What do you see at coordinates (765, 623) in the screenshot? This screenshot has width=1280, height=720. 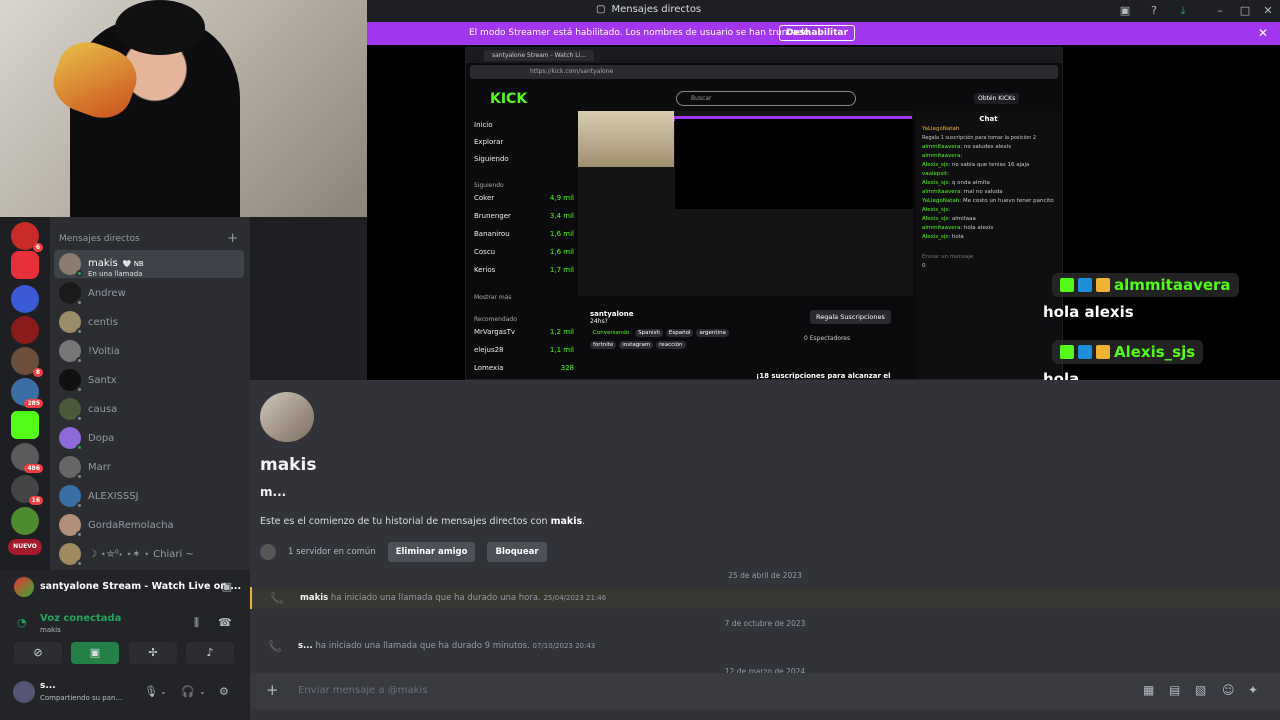 I see `date-divider: 7 de octubre de 2023` at bounding box center [765, 623].